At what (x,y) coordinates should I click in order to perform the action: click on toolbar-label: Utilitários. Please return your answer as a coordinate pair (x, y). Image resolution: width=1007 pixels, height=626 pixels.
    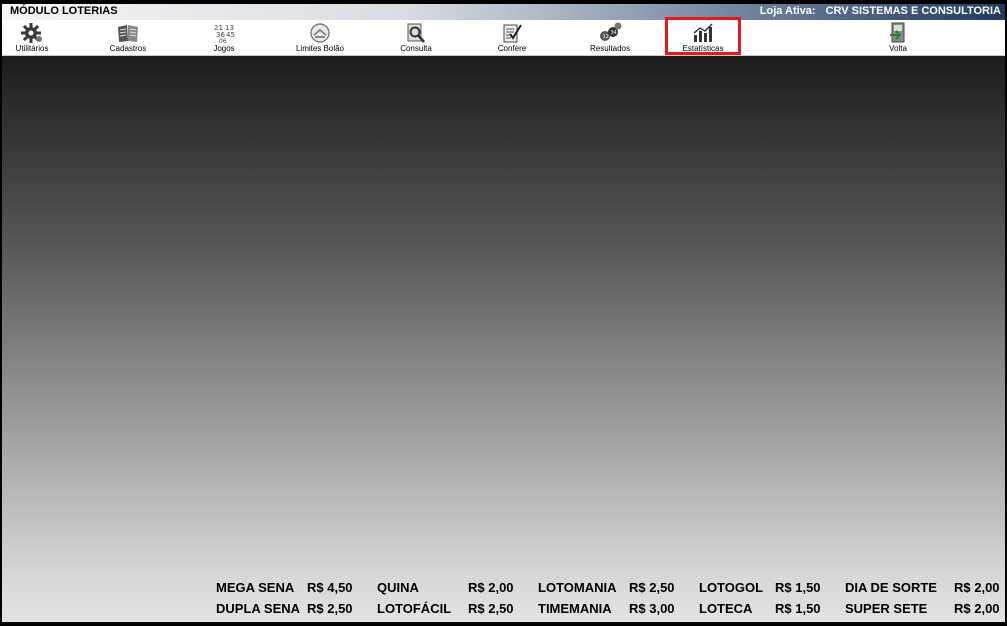
    Looking at the image, I should click on (32, 48).